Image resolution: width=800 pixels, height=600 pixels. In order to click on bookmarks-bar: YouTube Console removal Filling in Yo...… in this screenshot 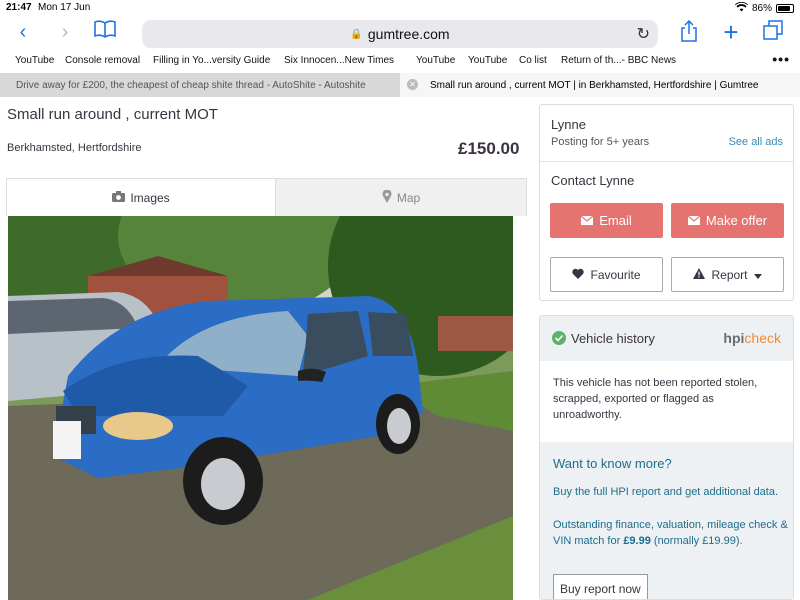, I will do `click(400, 60)`.